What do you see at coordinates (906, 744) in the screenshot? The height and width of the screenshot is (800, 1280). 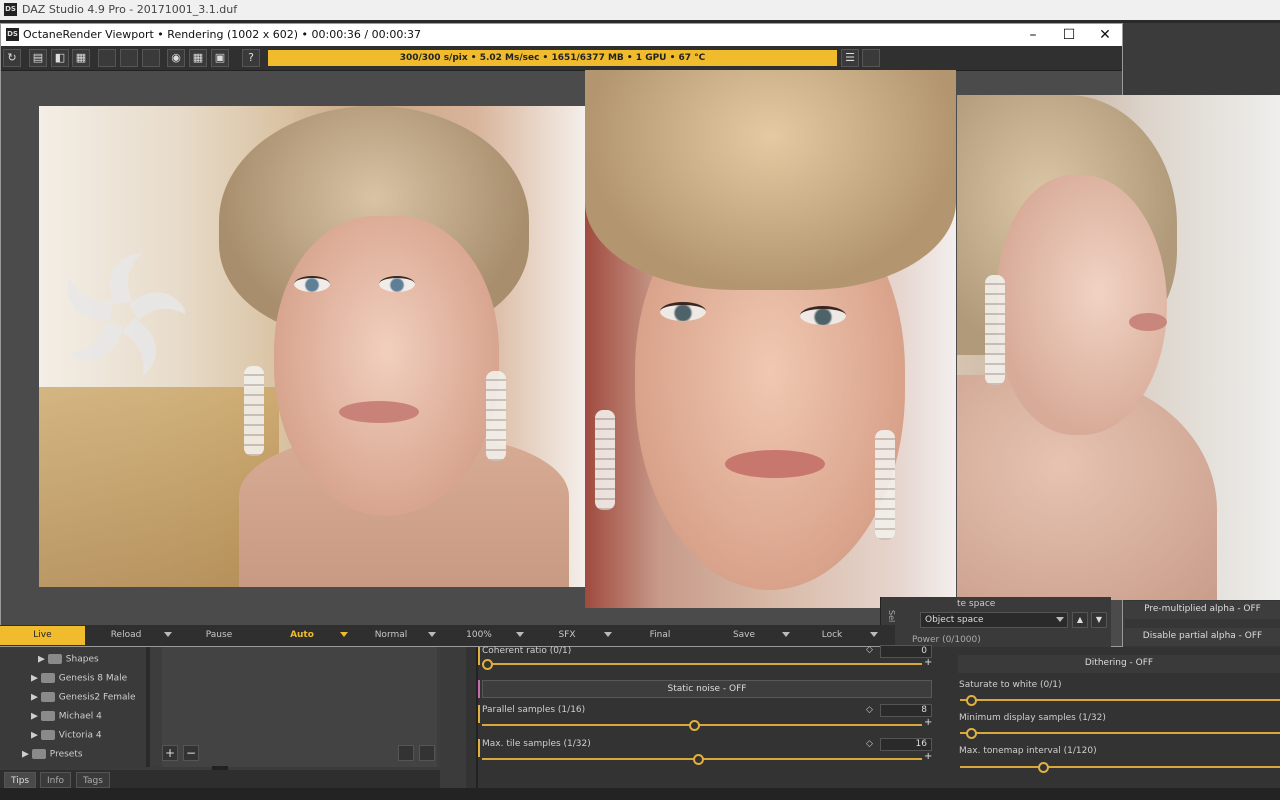 I see `max-tile-samples-value: 16` at bounding box center [906, 744].